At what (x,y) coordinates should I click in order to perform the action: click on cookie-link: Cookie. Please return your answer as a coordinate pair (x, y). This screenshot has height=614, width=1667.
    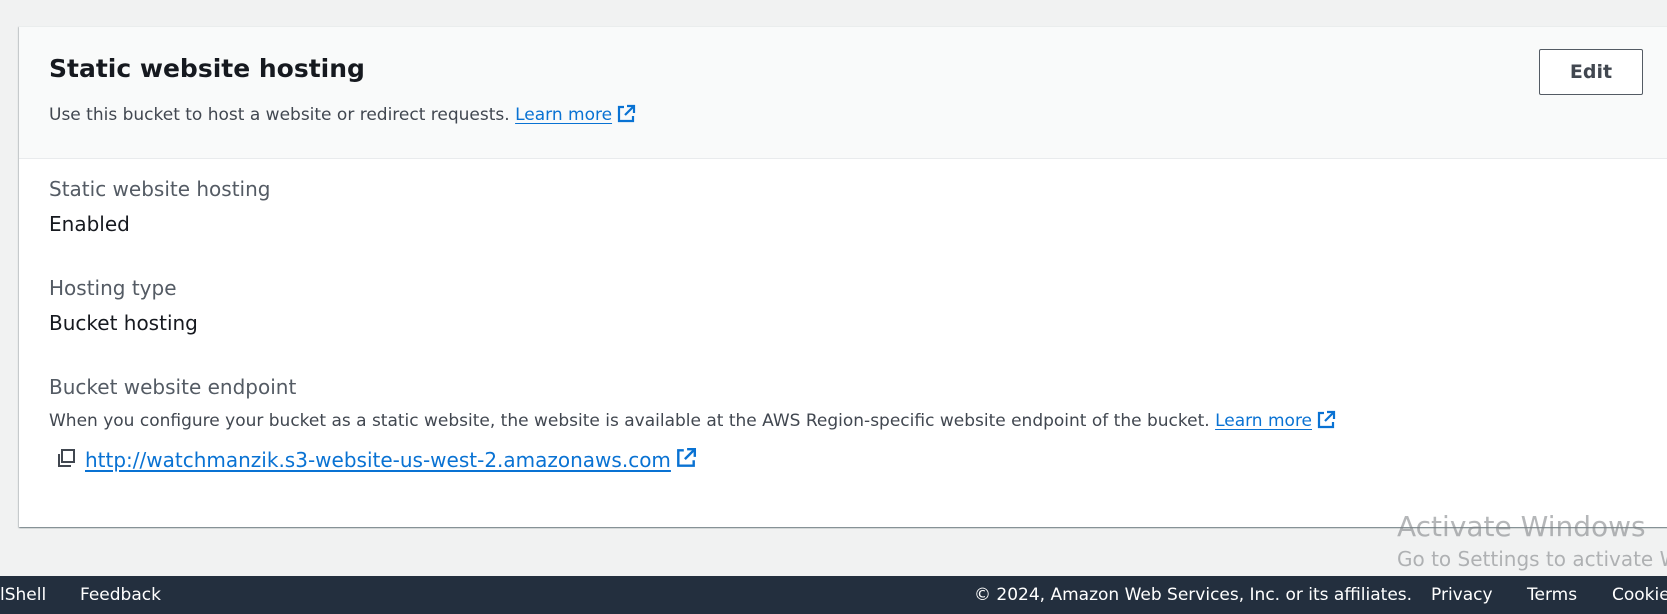
    Looking at the image, I should click on (1639, 595).